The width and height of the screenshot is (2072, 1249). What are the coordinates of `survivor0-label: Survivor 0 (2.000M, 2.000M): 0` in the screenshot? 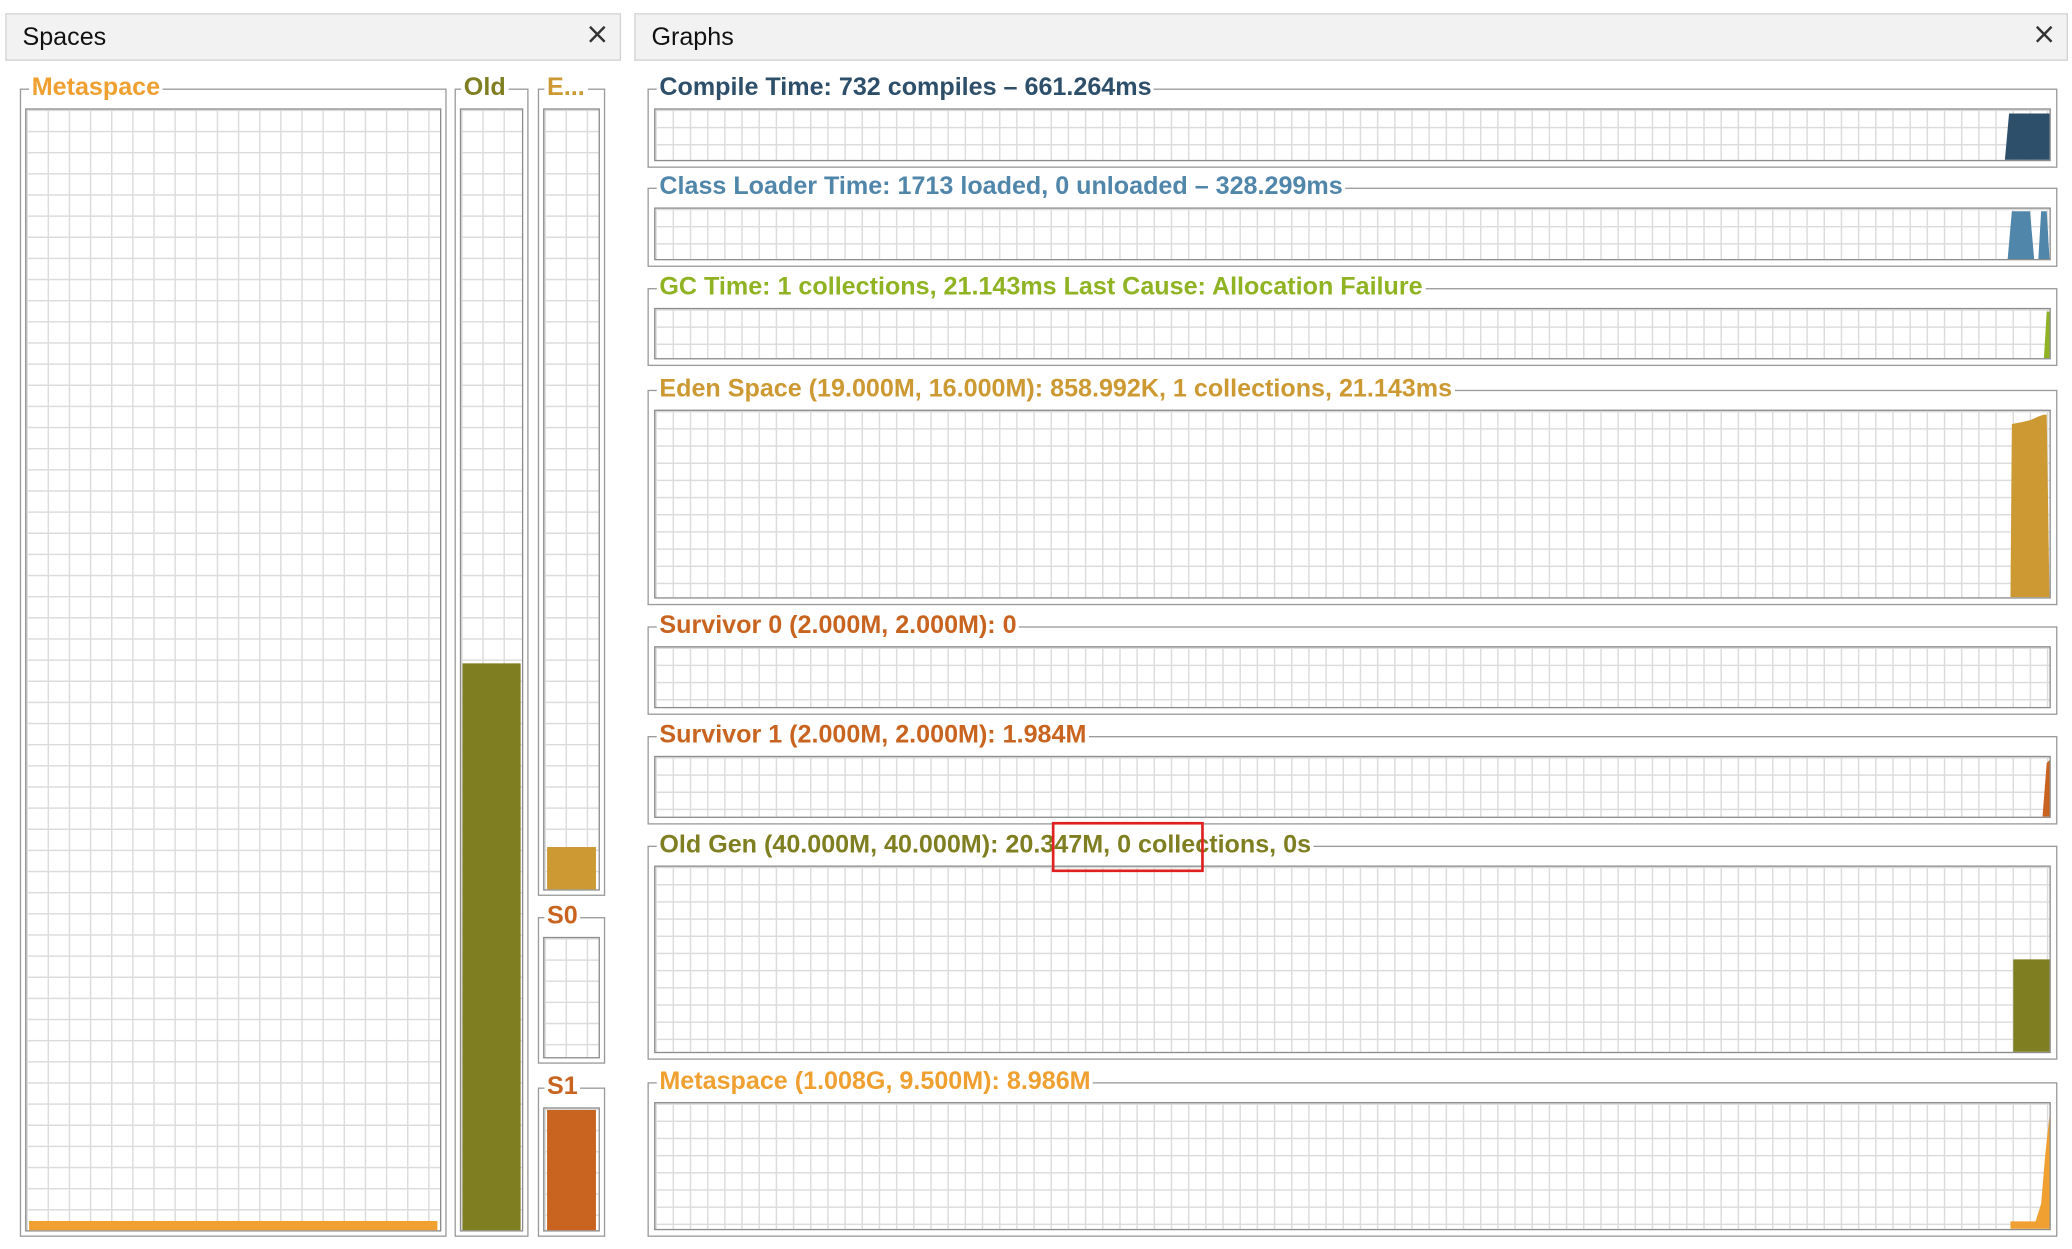 It's located at (838, 626).